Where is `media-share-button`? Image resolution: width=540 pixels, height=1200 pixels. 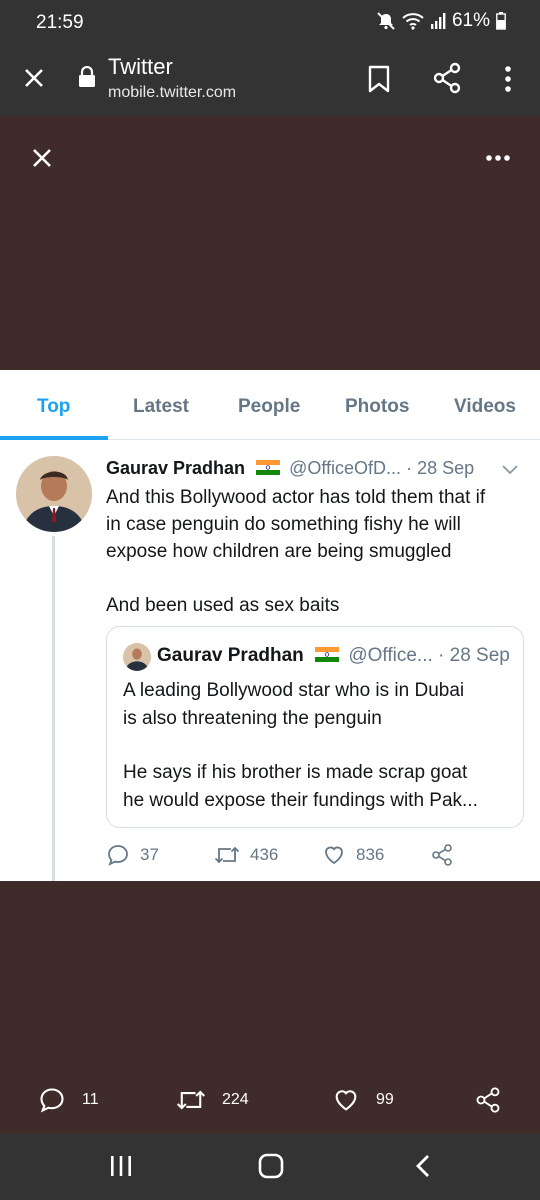
media-share-button is located at coordinates (488, 1100).